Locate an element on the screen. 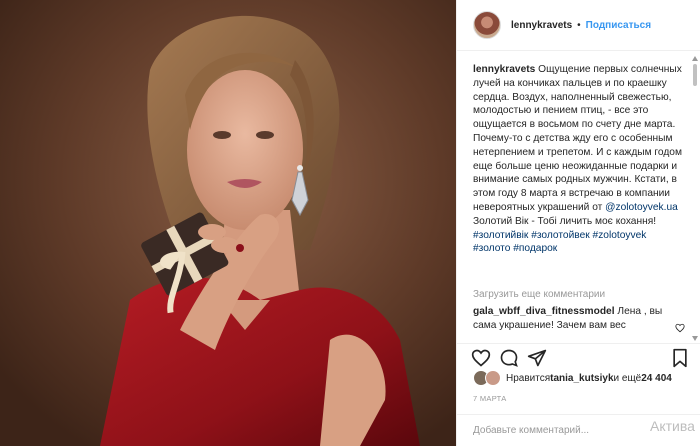 This screenshot has height=447, width=700. comment-icon is located at coordinates (509, 358).